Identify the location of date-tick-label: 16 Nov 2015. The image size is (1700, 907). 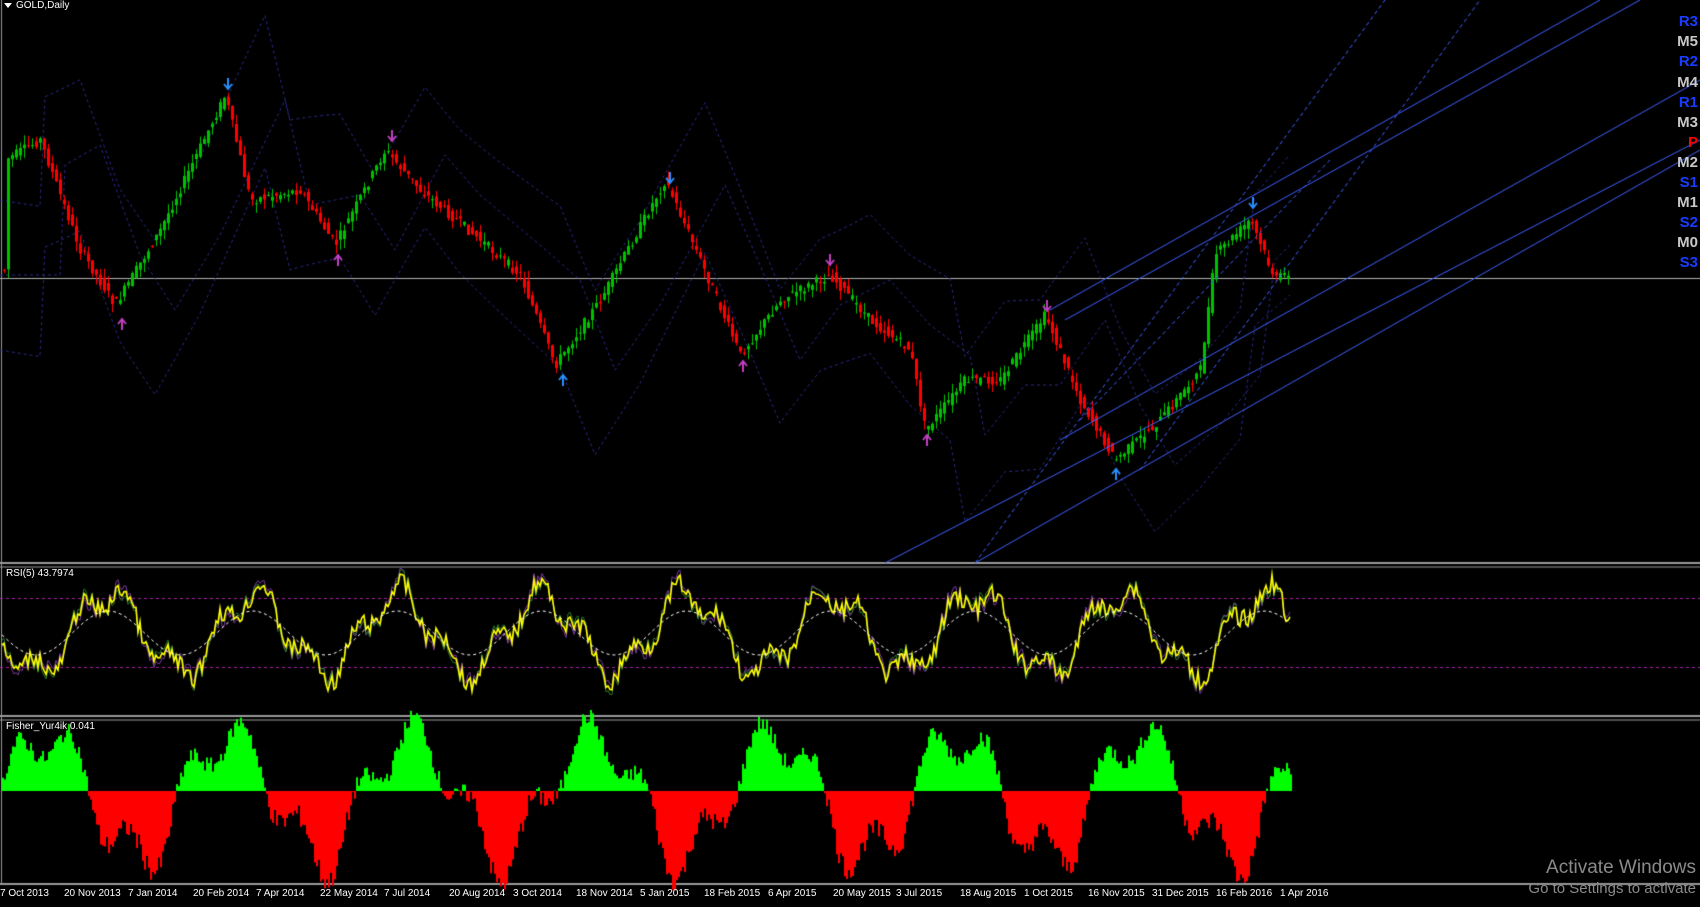
(1116, 893).